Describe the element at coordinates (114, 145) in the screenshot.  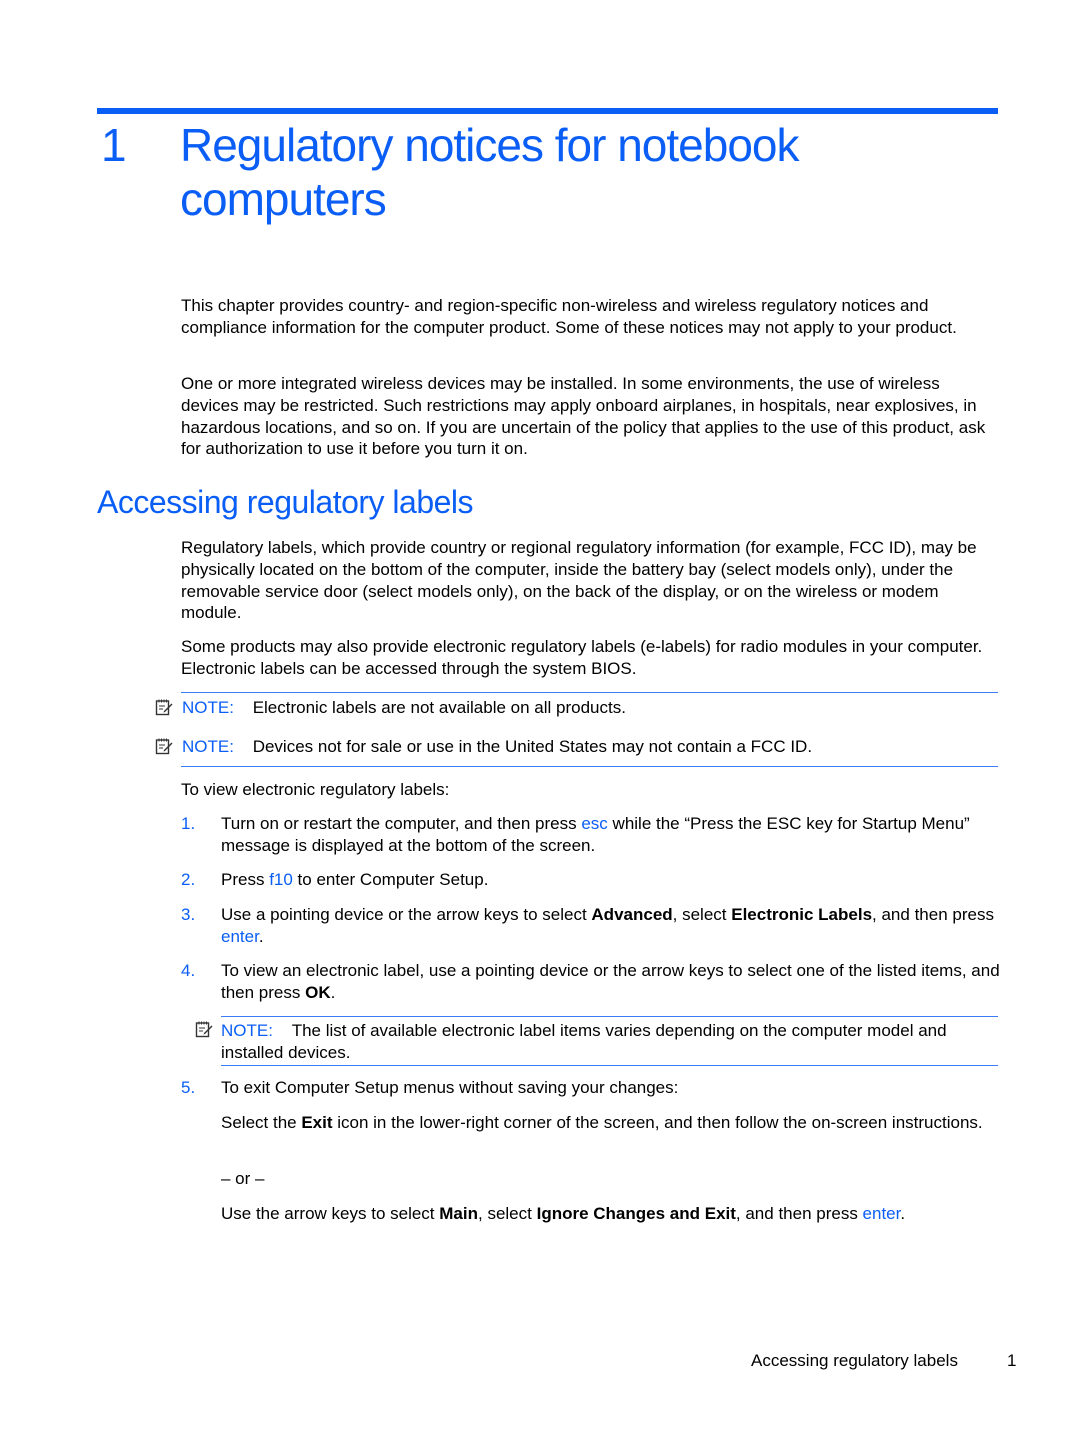
I see `chapter-number: 1` at that location.